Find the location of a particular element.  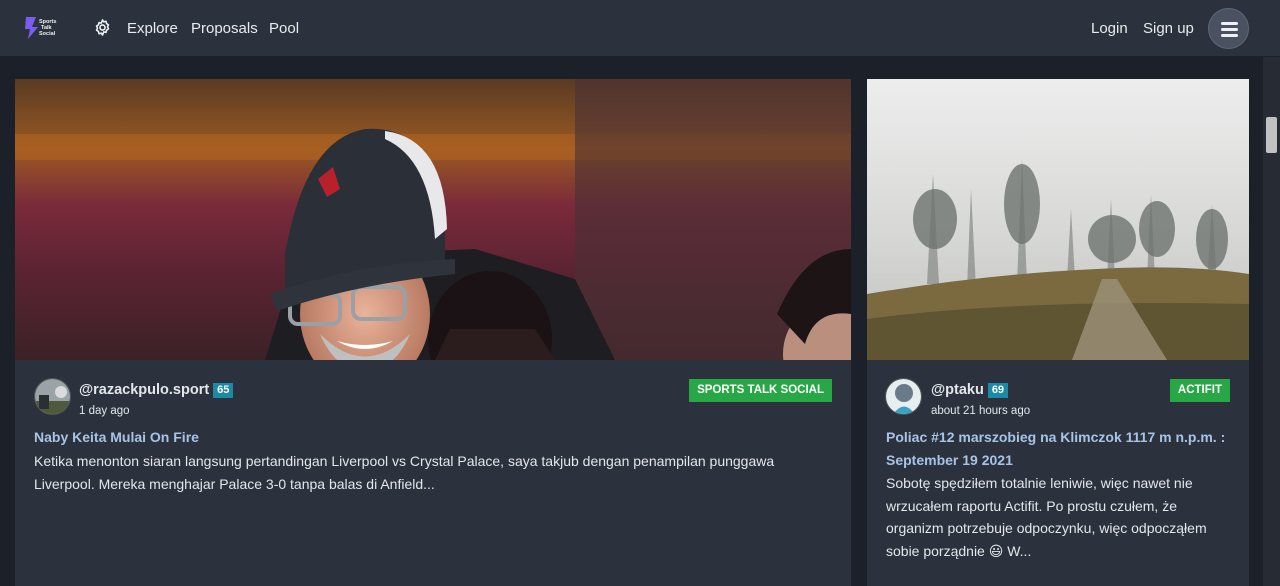

nav-link-explore: Explore is located at coordinates (152, 28).